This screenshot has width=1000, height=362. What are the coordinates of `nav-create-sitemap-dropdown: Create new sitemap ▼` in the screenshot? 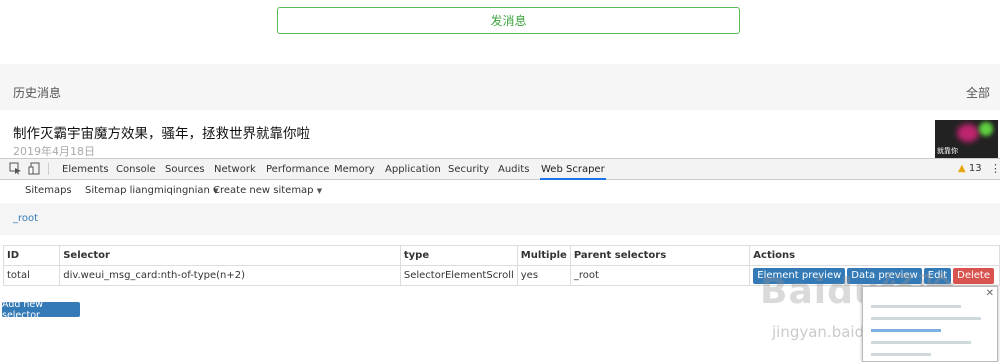 It's located at (267, 190).